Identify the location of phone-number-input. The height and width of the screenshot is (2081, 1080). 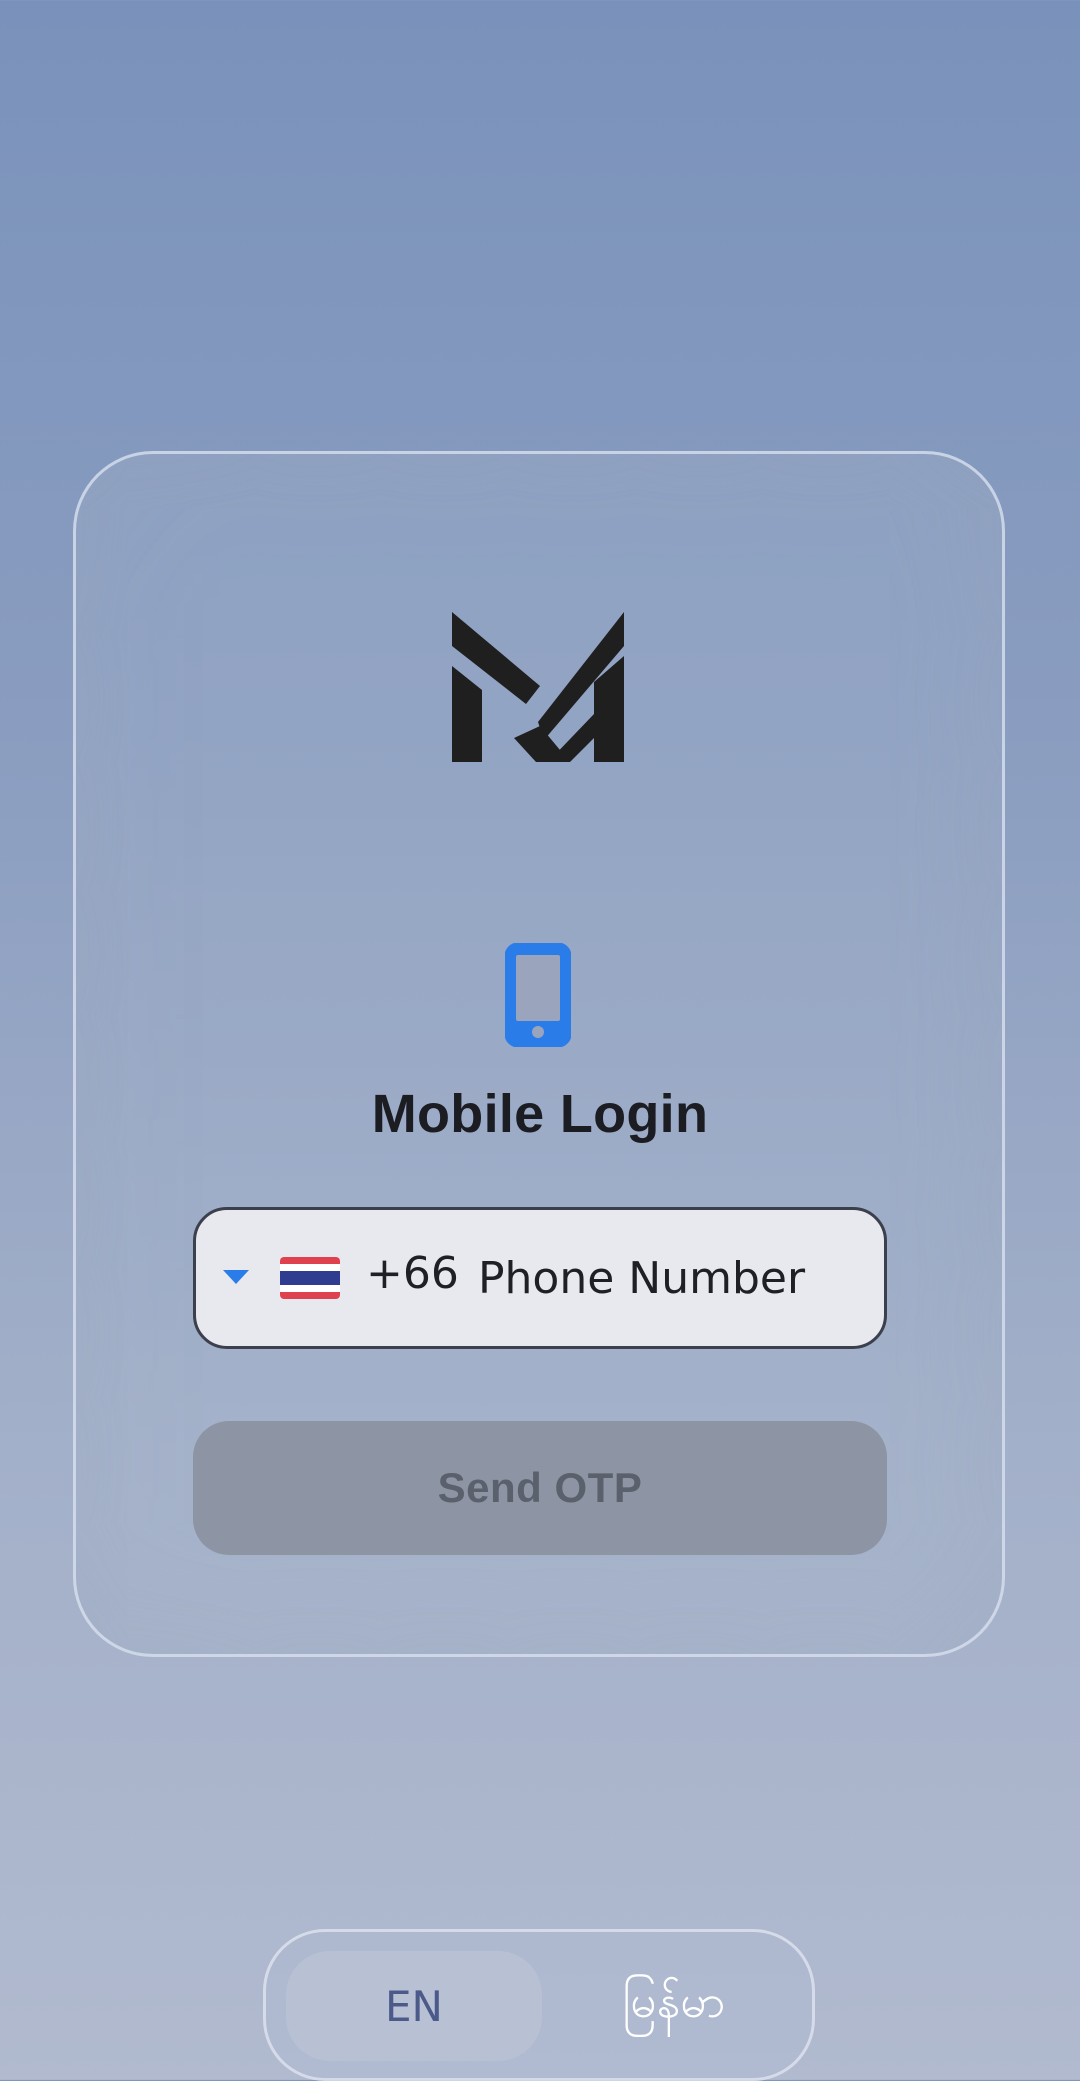
(668, 1278).